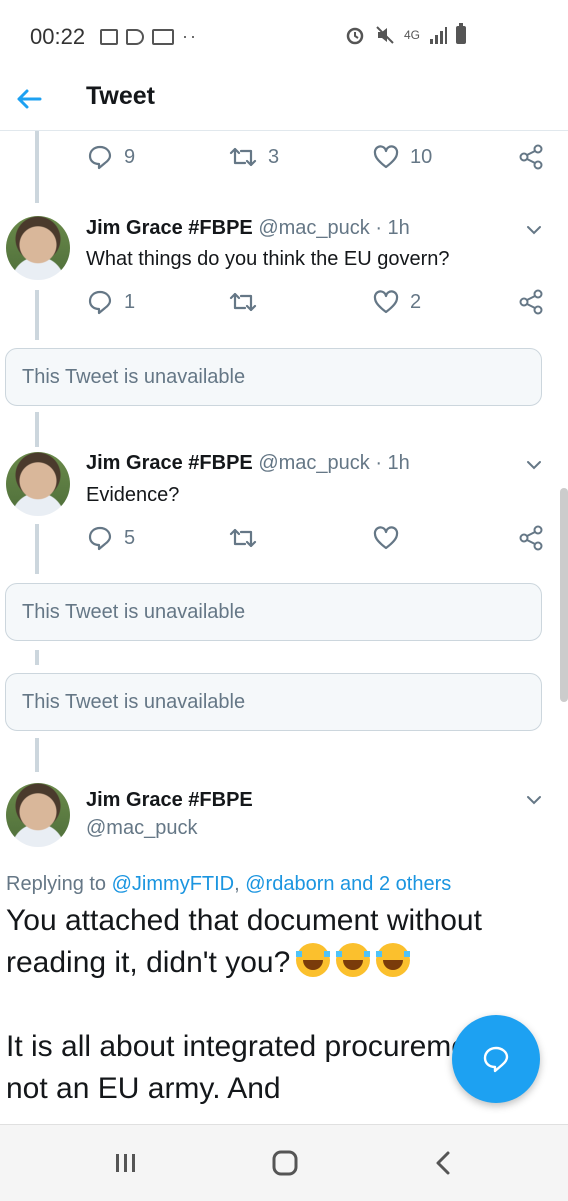 The image size is (568, 1201). What do you see at coordinates (316, 157) in the screenshot?
I see `tweet-actions: 9 3 10` at bounding box center [316, 157].